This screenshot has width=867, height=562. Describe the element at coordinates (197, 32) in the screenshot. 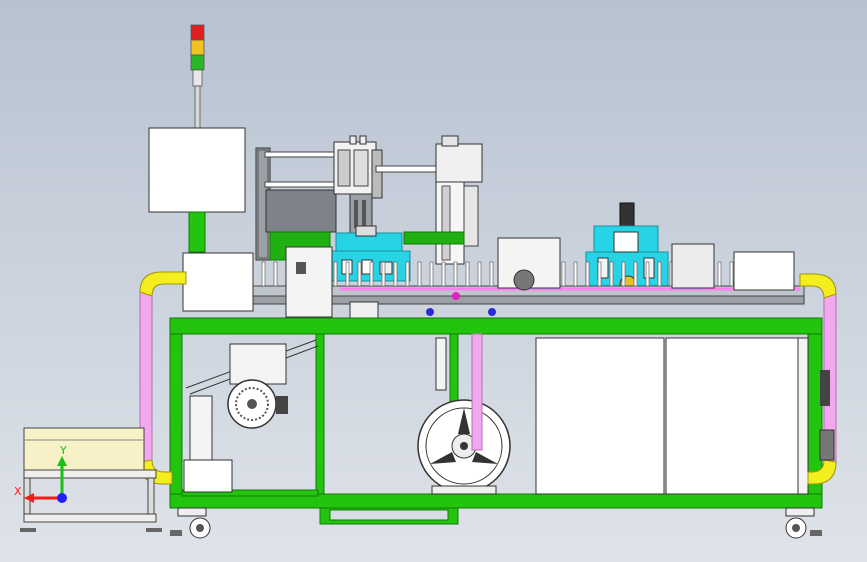

I see `tower-light-red` at that location.